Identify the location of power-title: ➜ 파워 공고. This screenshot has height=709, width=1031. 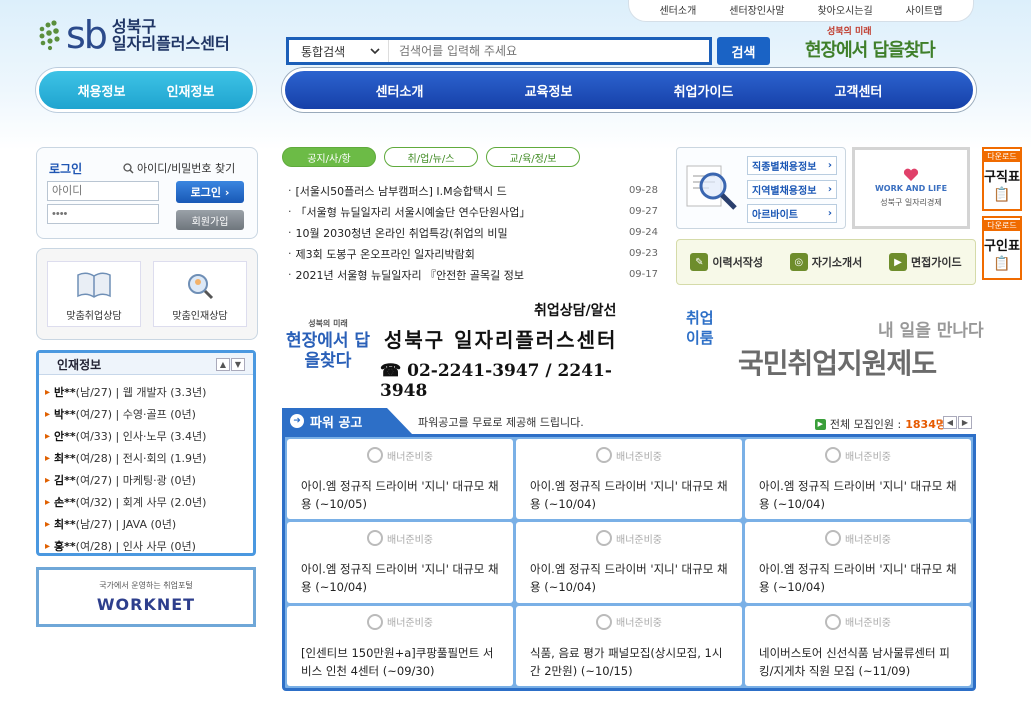
(347, 421).